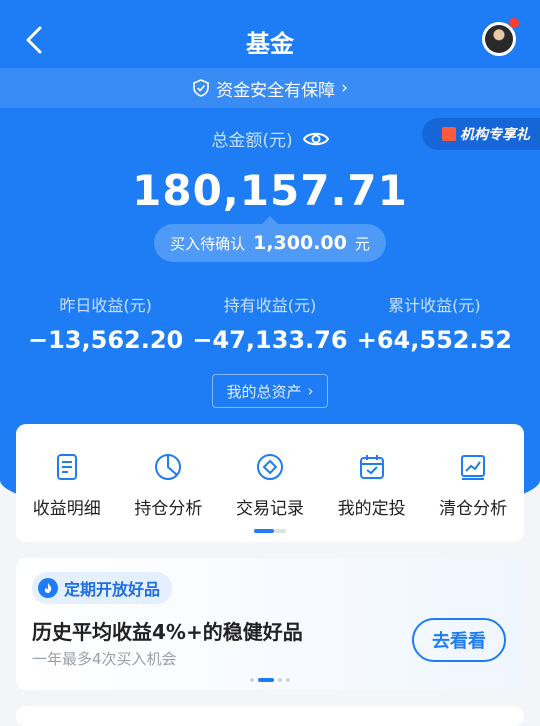  Describe the element at coordinates (66, 467) in the screenshot. I see `document-icon` at that location.